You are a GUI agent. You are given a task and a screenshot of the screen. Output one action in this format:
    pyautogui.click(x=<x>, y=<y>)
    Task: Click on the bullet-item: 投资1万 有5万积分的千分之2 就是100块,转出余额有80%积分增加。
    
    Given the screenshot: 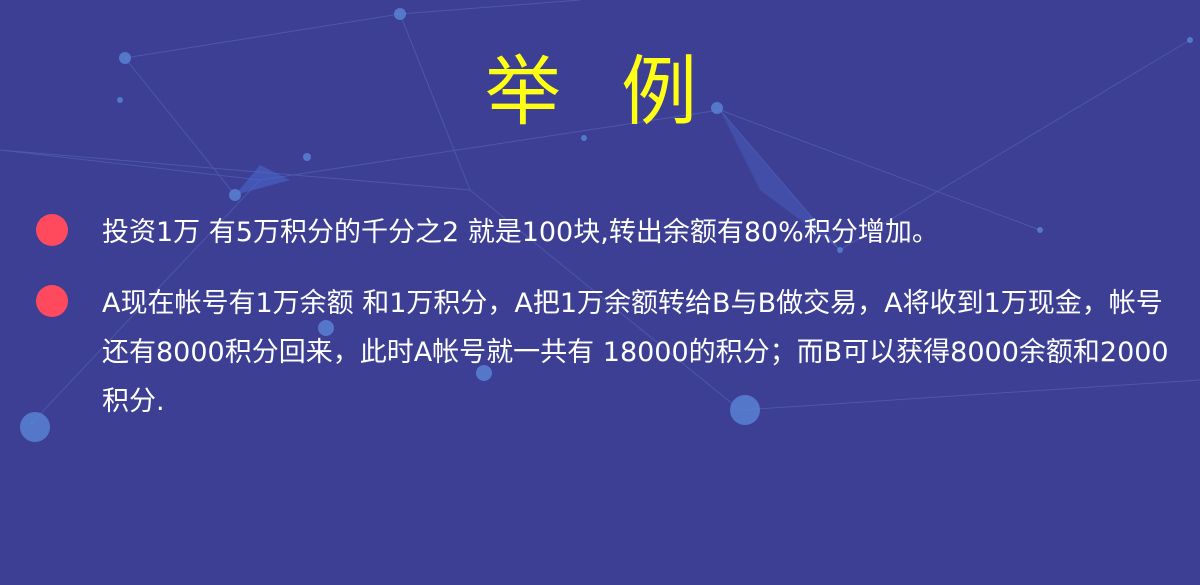 What is the action you would take?
    pyautogui.click(x=606, y=232)
    